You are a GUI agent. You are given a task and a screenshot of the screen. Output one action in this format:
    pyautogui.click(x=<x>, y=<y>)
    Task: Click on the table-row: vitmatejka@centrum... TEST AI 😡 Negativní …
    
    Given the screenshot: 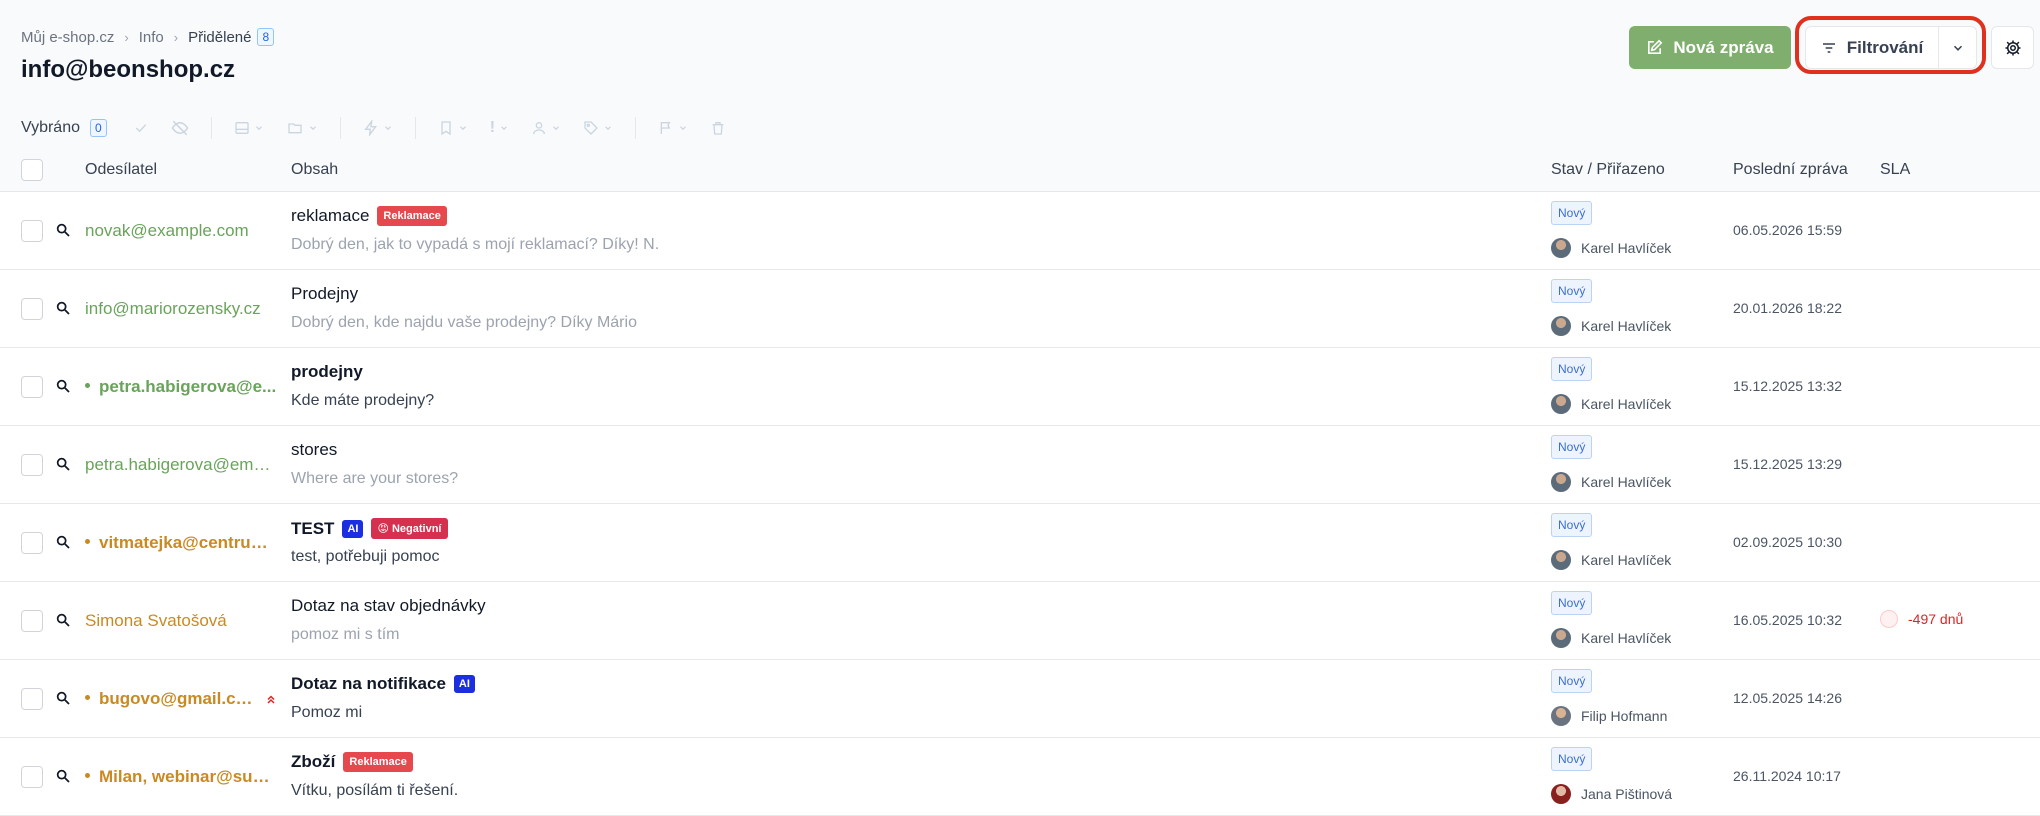 What is the action you would take?
    pyautogui.click(x=1020, y=543)
    